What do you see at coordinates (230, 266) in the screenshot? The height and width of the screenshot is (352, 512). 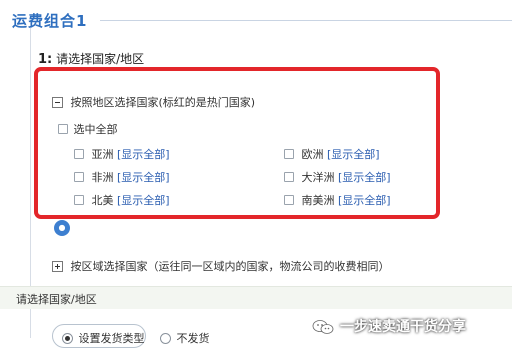 I see `zone-toggle-label: 按区域选择国家（运往同一区域内的国家，物流公司的收费相同）` at bounding box center [230, 266].